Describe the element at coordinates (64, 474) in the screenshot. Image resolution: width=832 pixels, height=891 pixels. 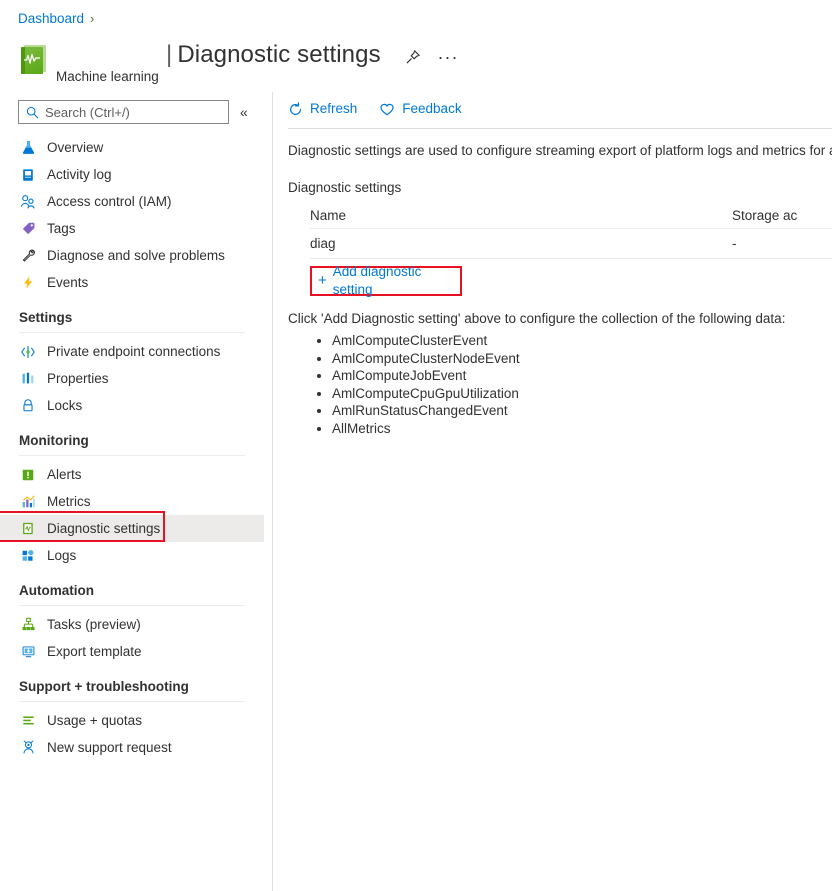
I see `sidebar-item-label: Alerts` at that location.